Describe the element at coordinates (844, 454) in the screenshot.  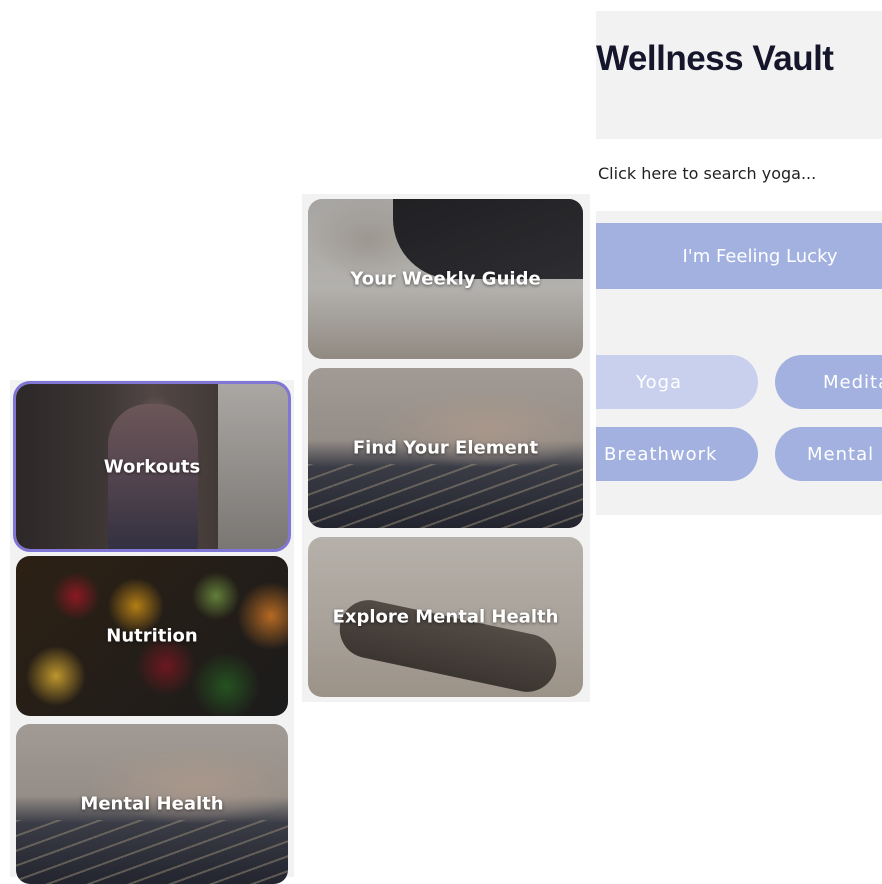
I see `chip-mental-health-label: Mental I` at that location.